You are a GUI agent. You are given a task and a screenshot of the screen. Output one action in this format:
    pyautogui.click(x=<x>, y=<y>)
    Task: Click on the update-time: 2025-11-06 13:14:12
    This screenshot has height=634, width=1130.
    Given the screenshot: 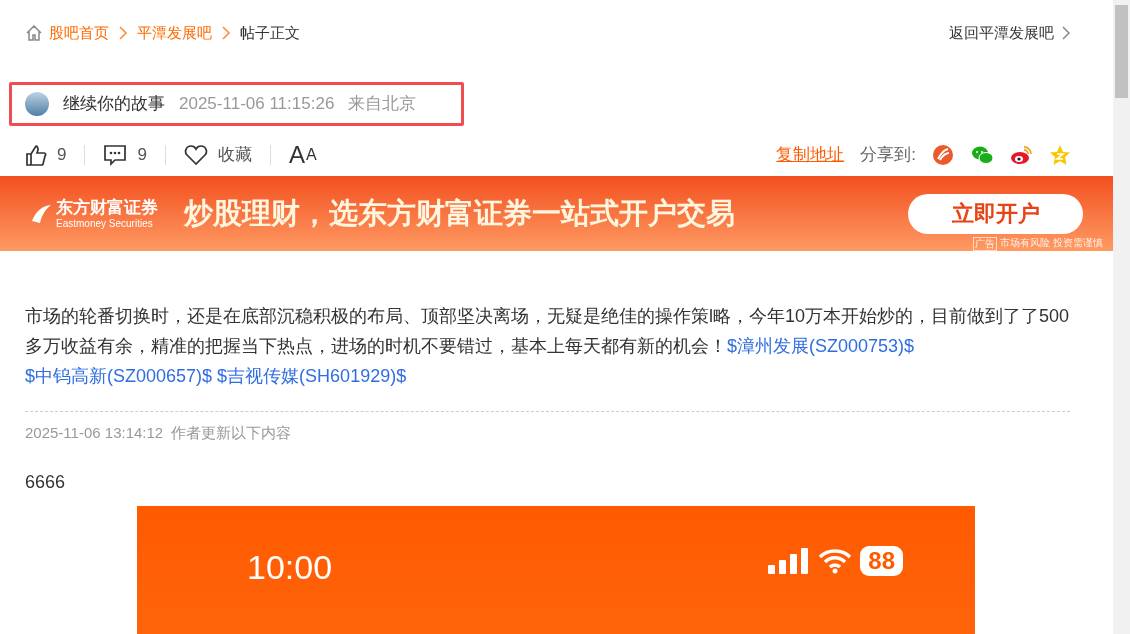 What is the action you would take?
    pyautogui.click(x=94, y=433)
    